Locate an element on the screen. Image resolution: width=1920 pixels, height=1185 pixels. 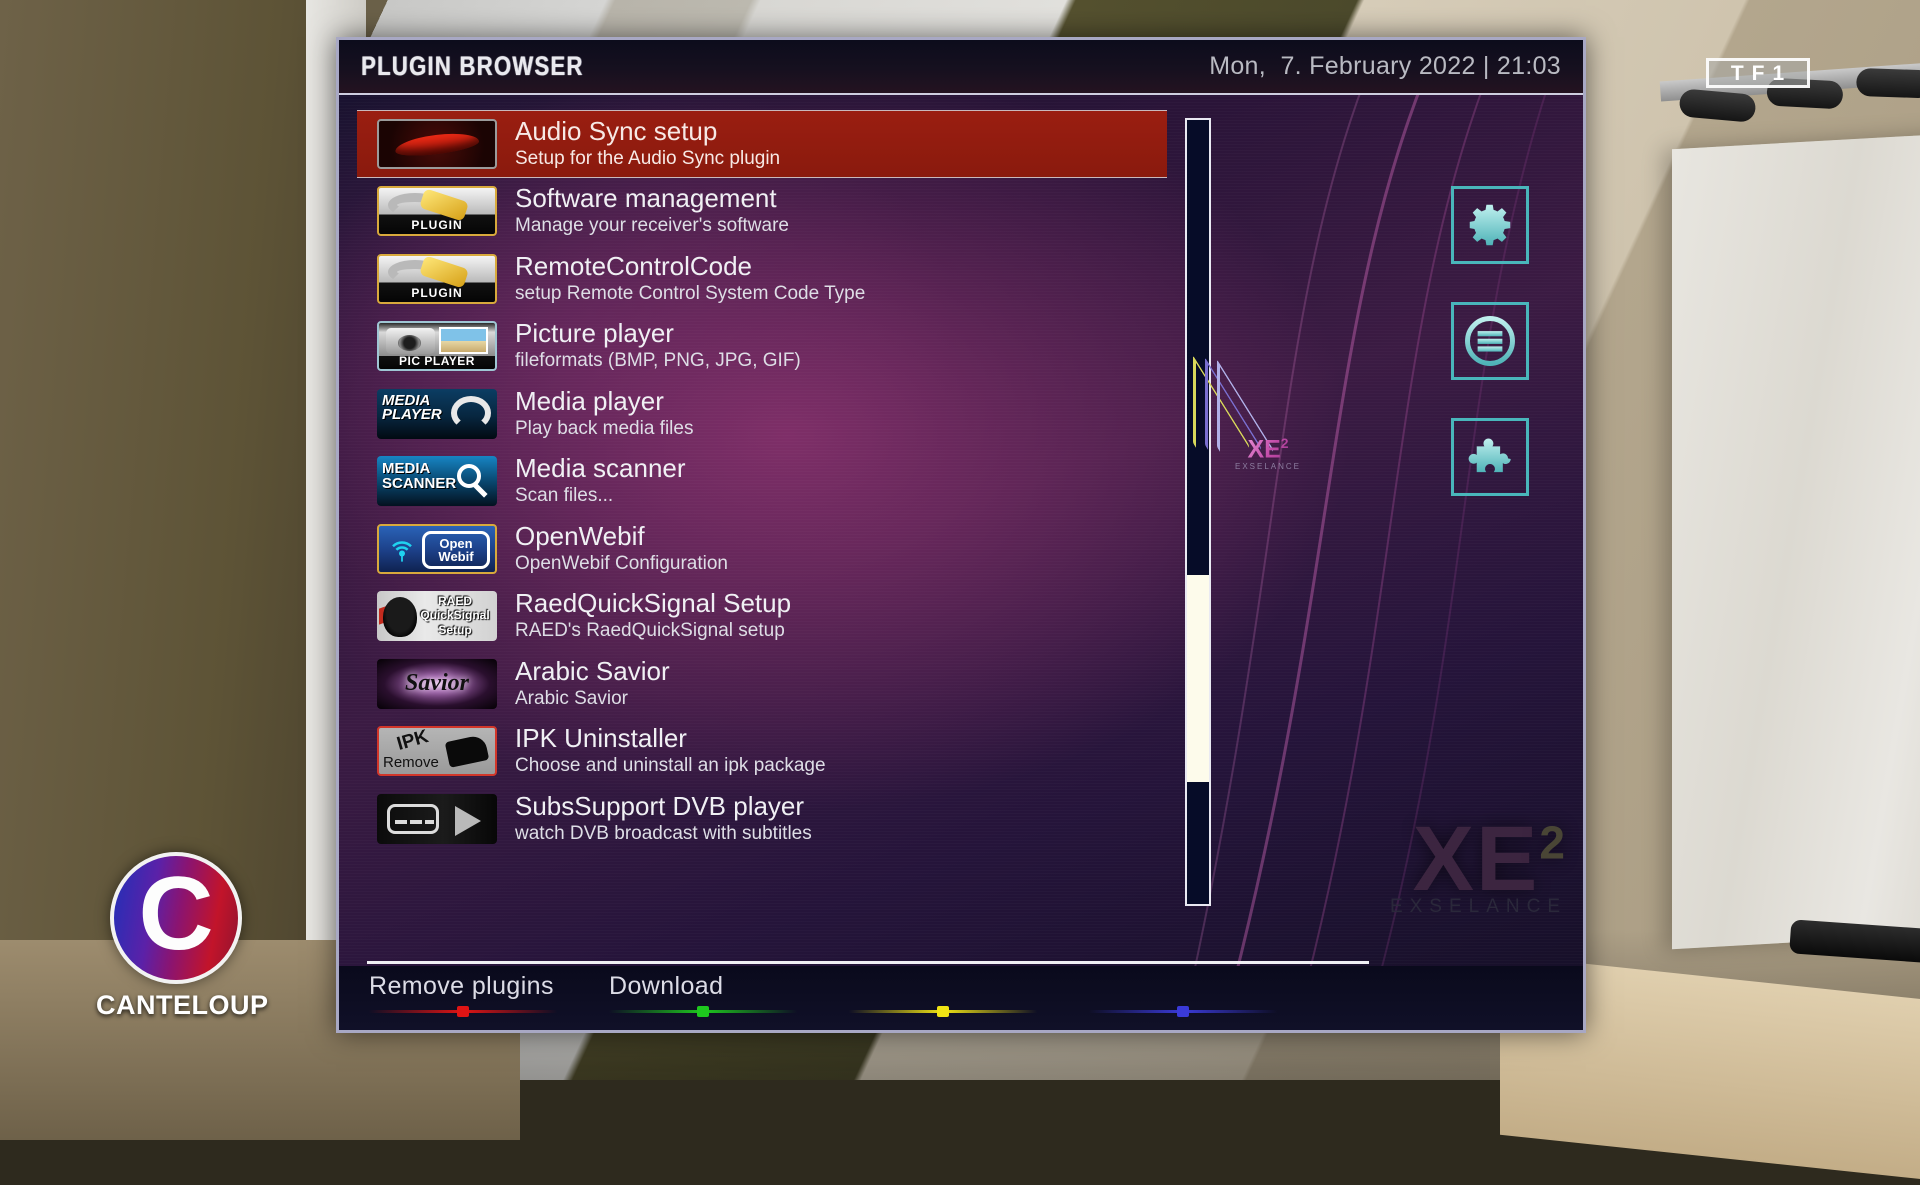
gear-icon is located at coordinates (1490, 225).